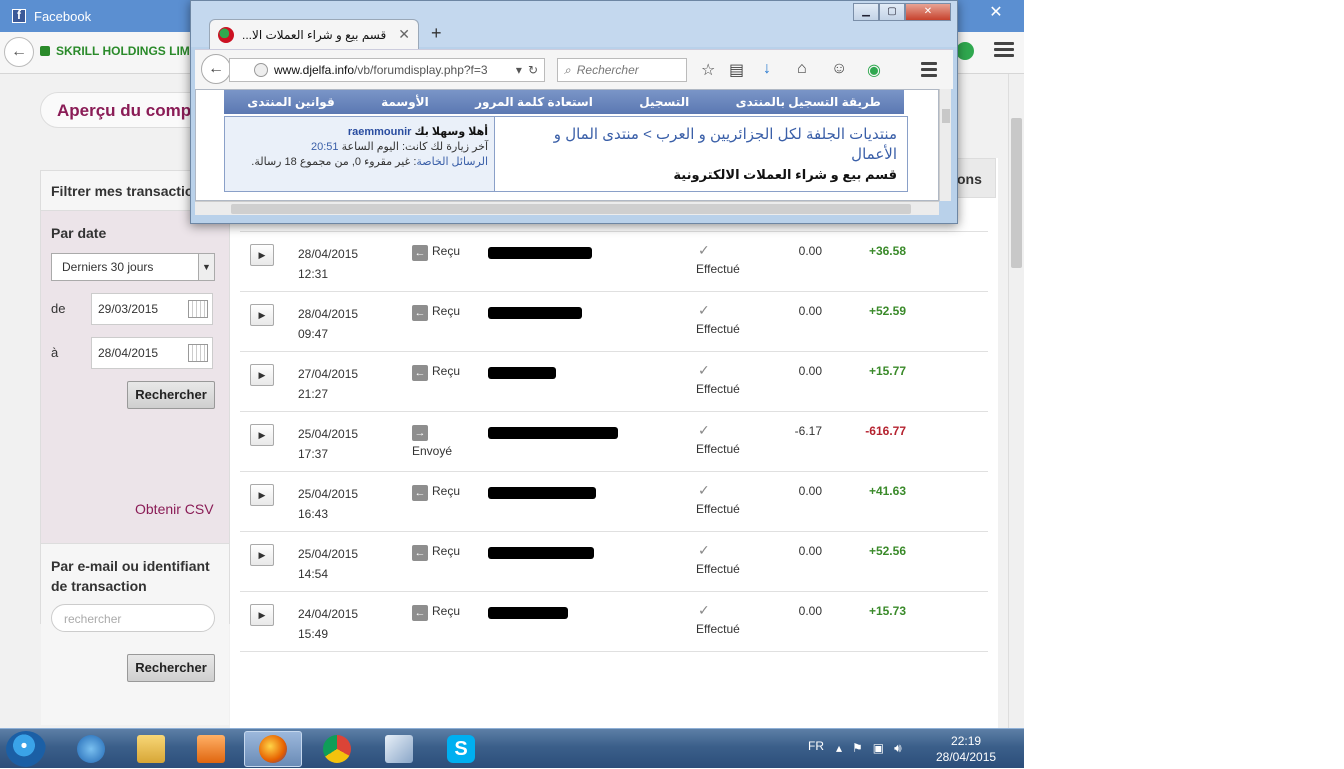 The width and height of the screenshot is (1344, 769). I want to click on background-back-button: ←, so click(19, 52).